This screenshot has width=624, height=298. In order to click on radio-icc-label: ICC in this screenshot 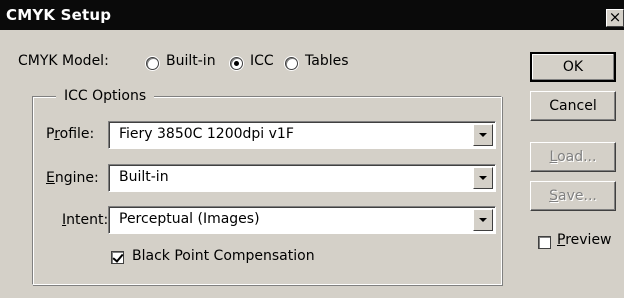, I will do `click(262, 61)`.